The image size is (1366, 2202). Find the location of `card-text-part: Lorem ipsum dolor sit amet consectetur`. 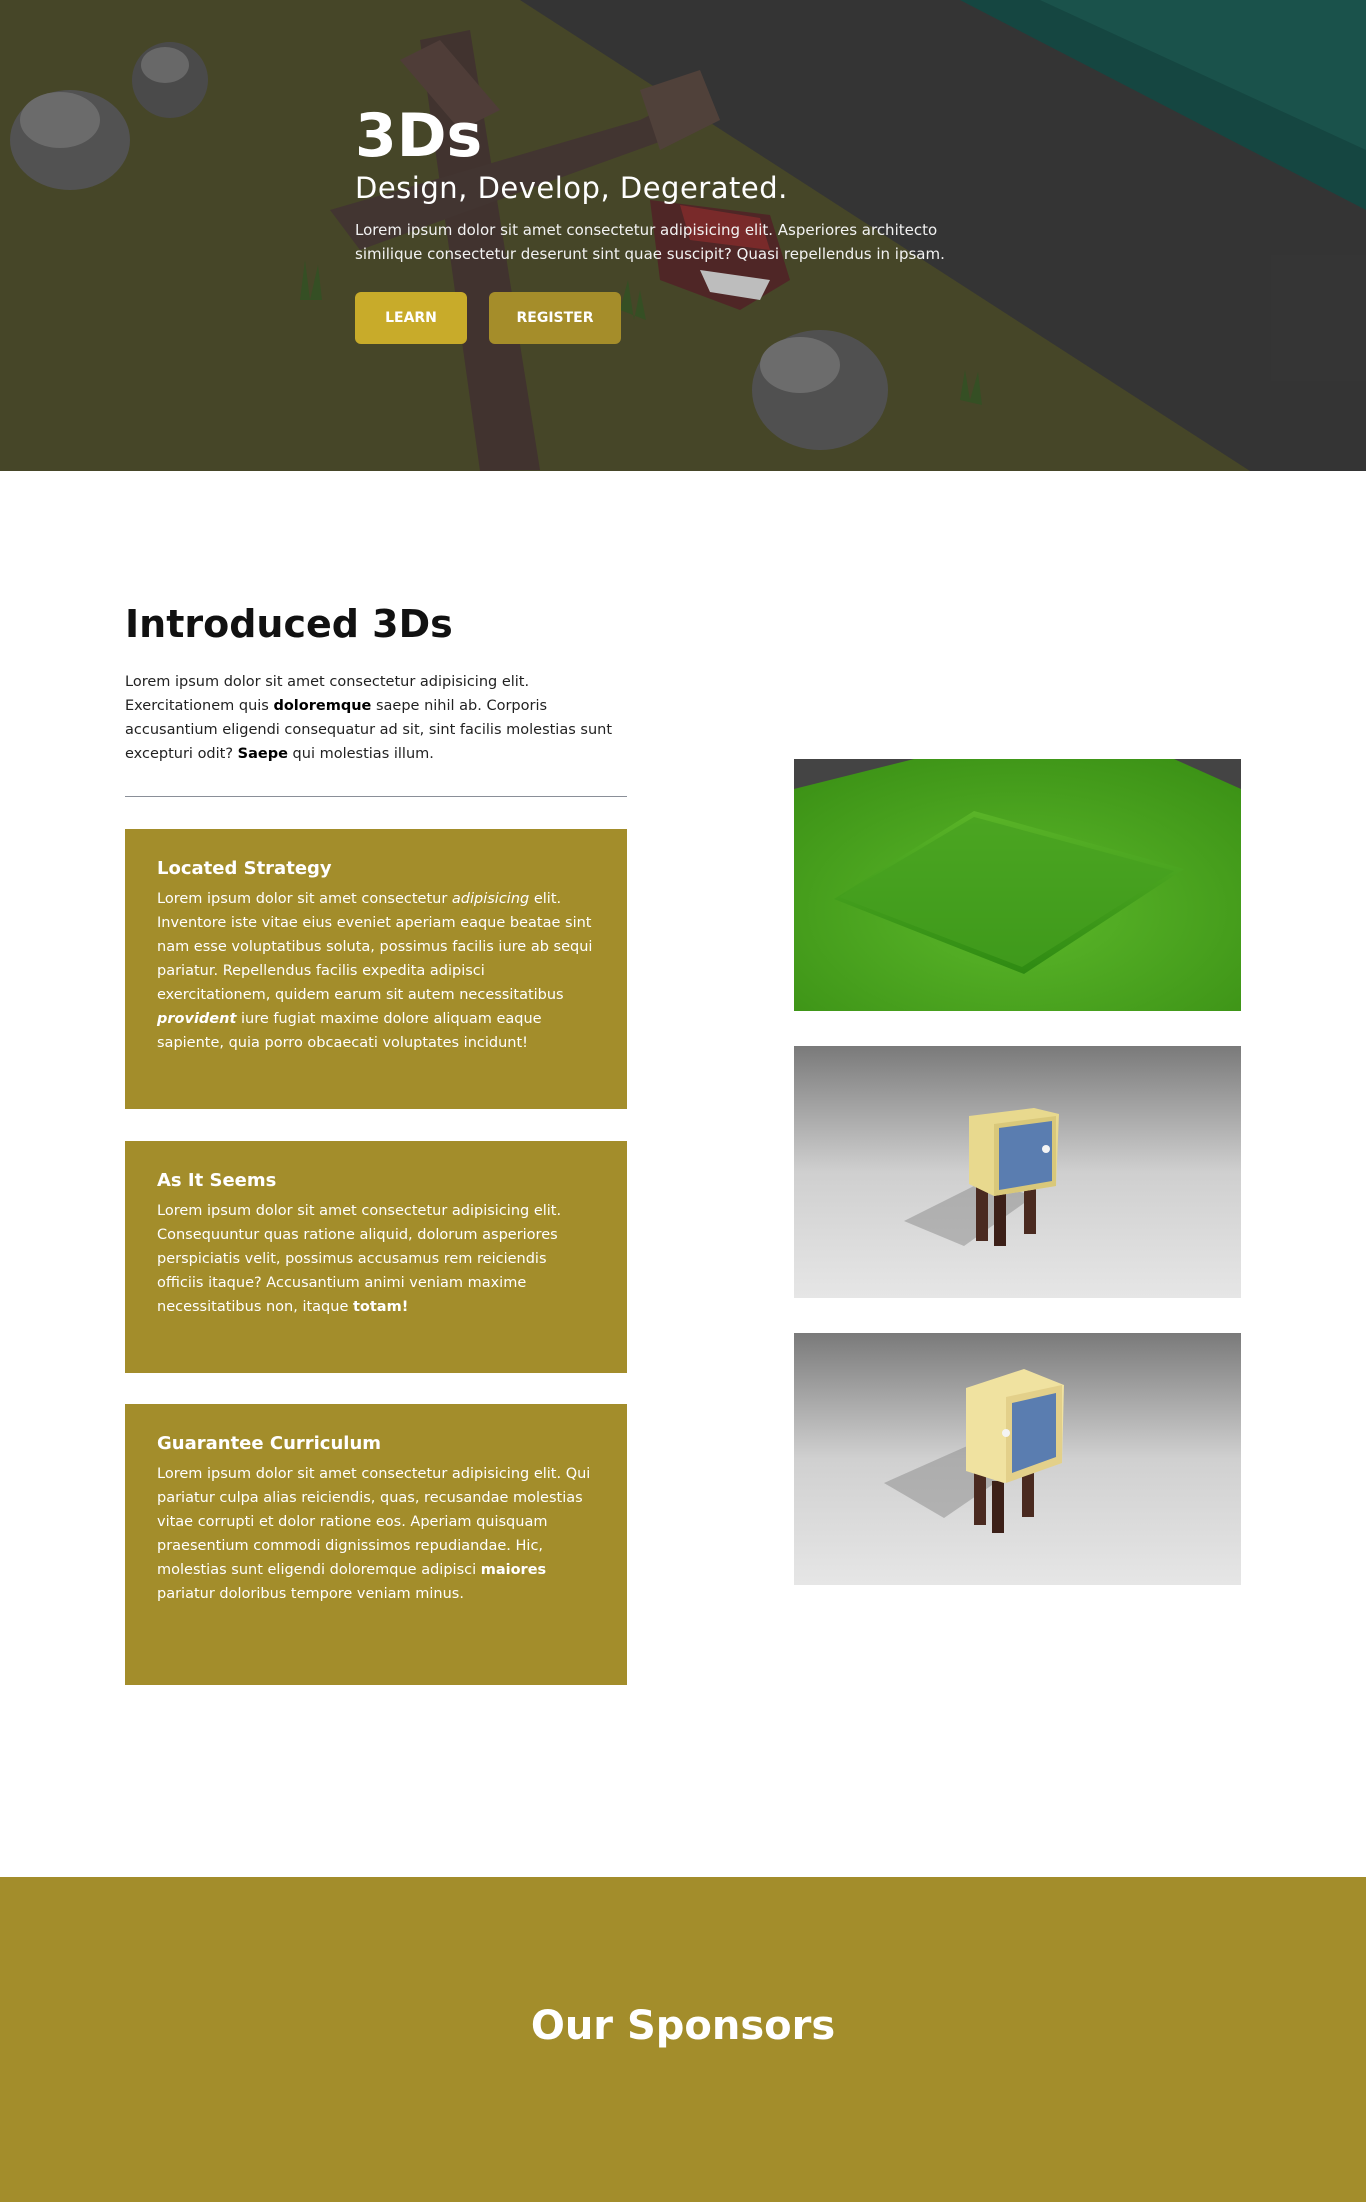

card-text-part: Lorem ipsum dolor sit amet consectetur is located at coordinates (304, 899).